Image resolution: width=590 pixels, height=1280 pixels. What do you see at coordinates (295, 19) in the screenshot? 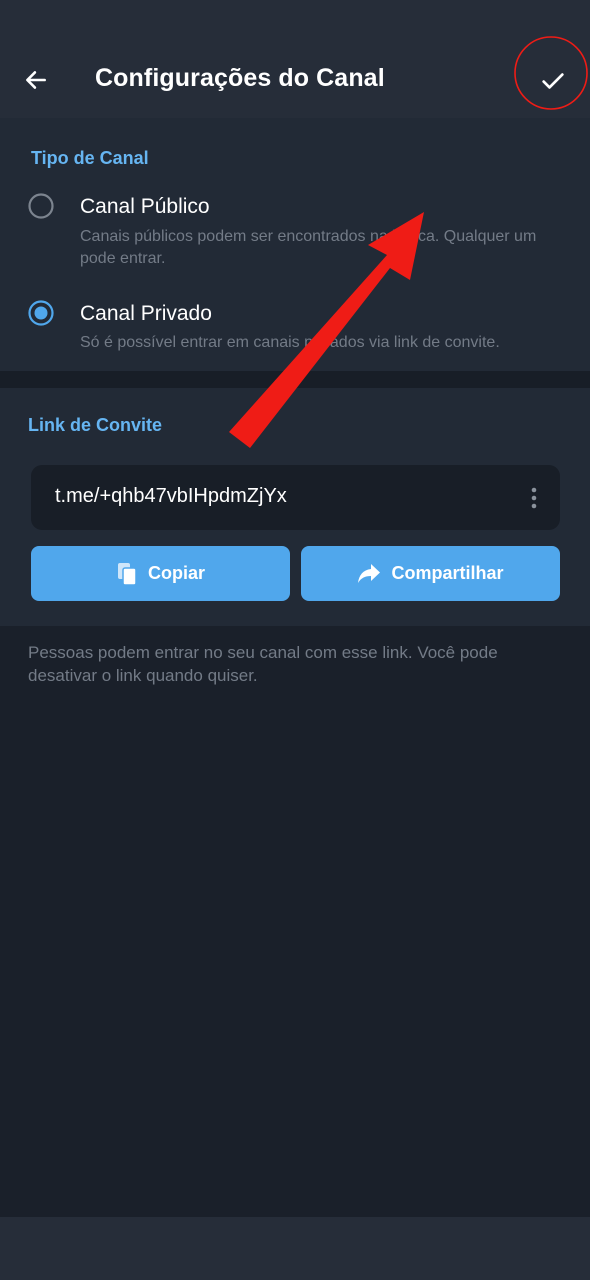
I see `status-bar` at bounding box center [295, 19].